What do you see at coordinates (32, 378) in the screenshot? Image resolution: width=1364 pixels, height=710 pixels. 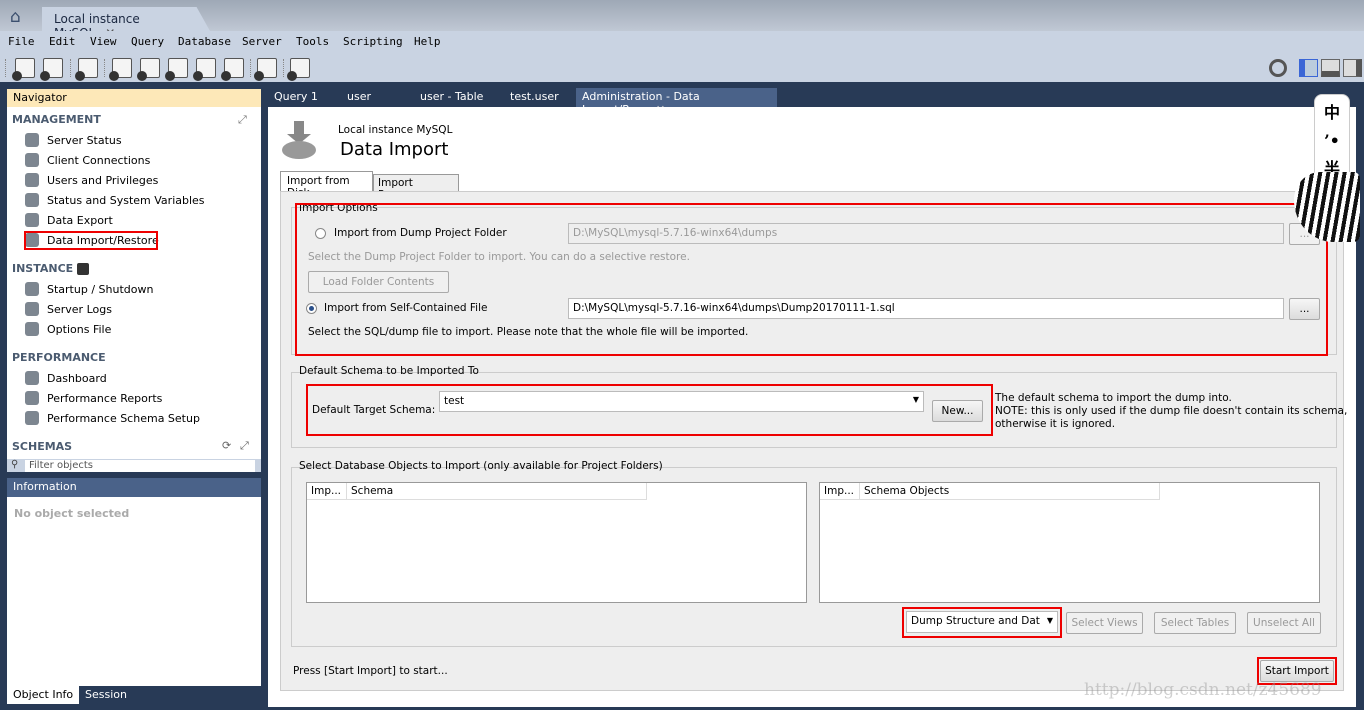 I see `dashboard-icon` at bounding box center [32, 378].